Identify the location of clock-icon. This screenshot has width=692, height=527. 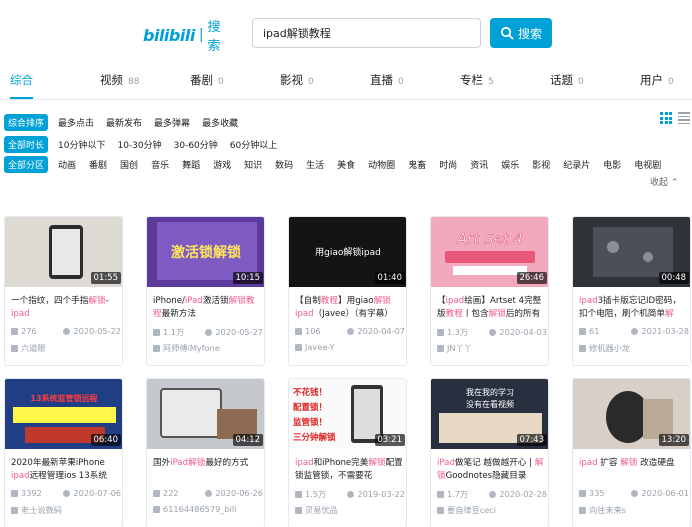
(493, 494).